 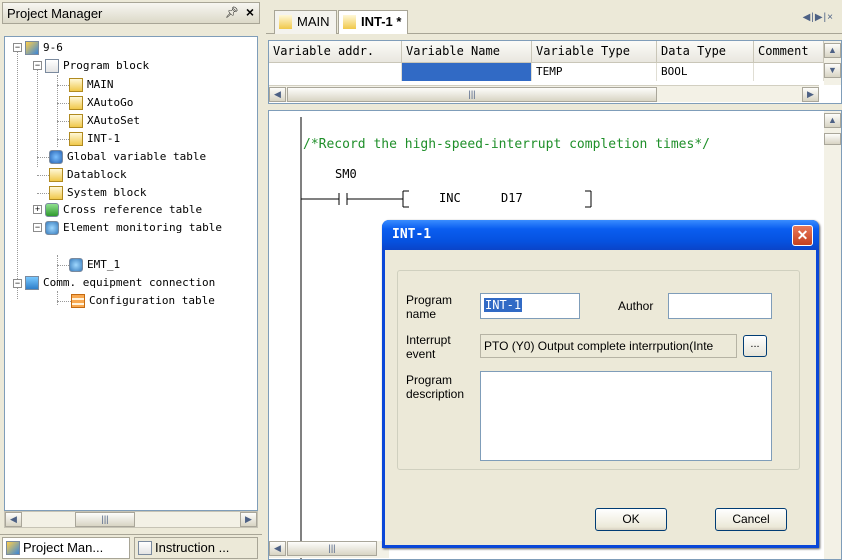 I want to click on tree-item-xautogo: XAutoGo, so click(x=101, y=103).